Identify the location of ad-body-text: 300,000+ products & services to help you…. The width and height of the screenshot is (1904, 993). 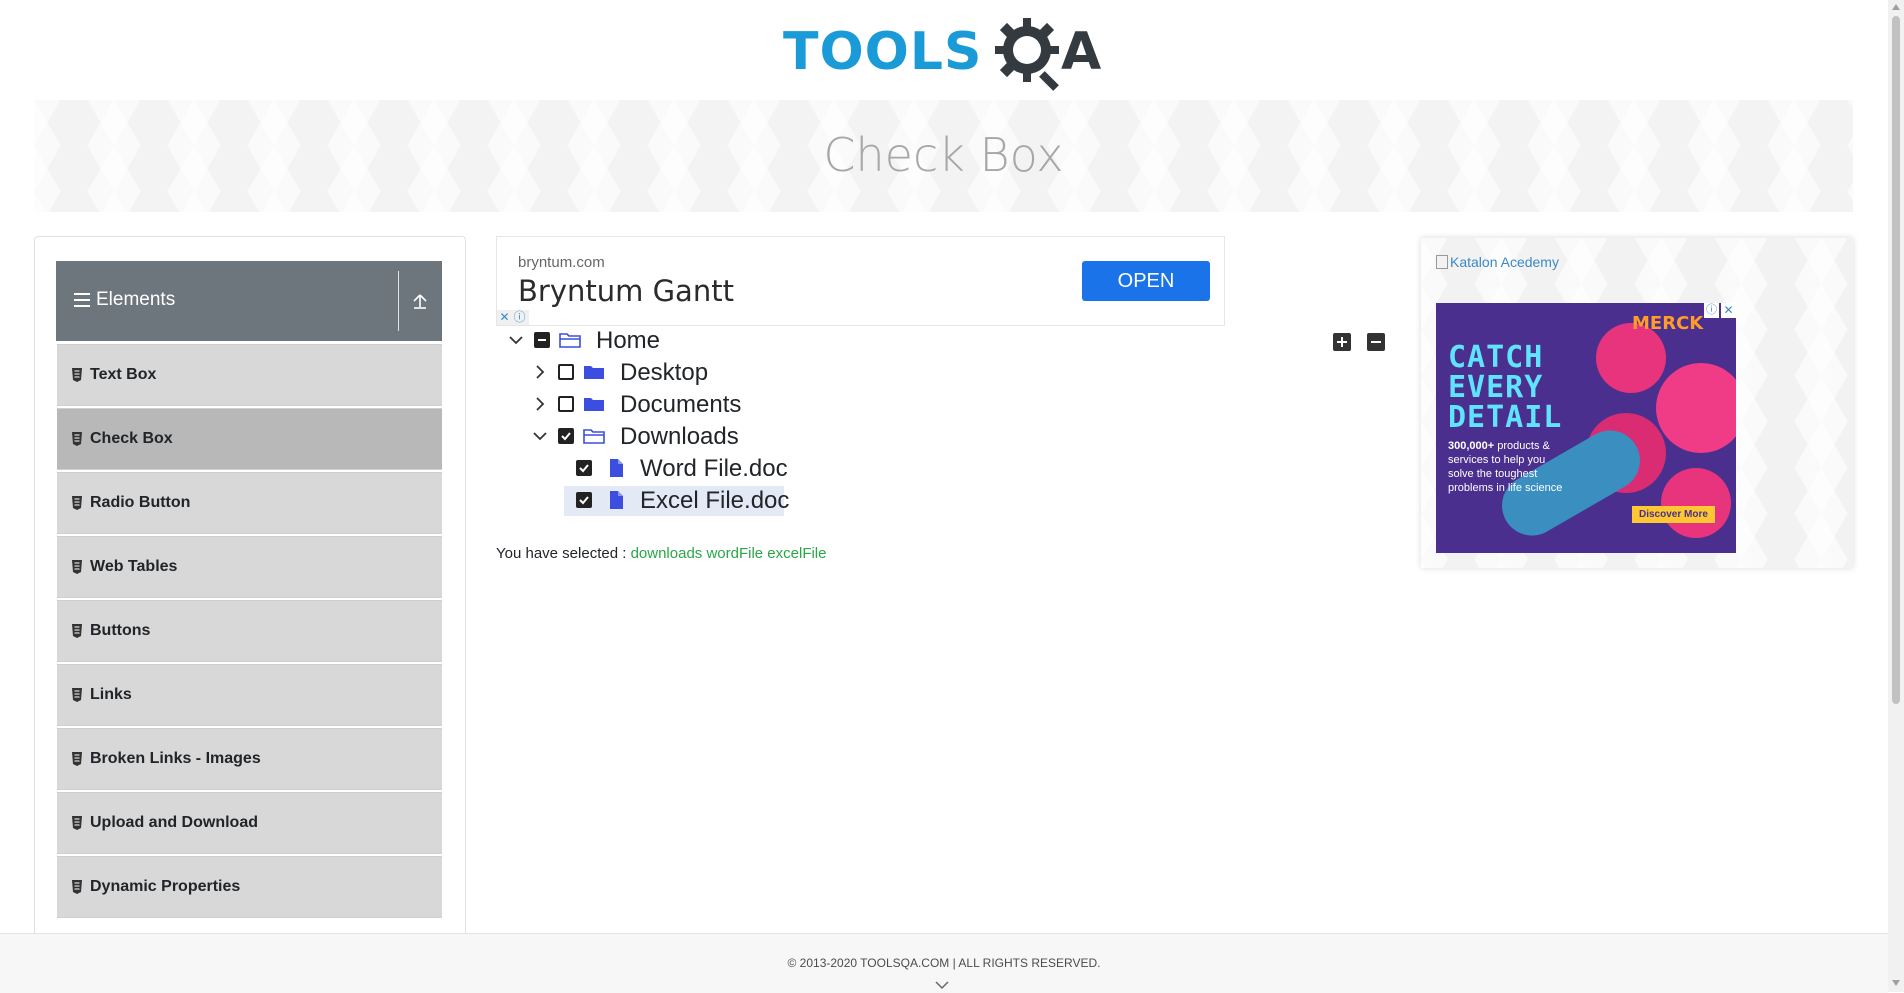
(1508, 467).